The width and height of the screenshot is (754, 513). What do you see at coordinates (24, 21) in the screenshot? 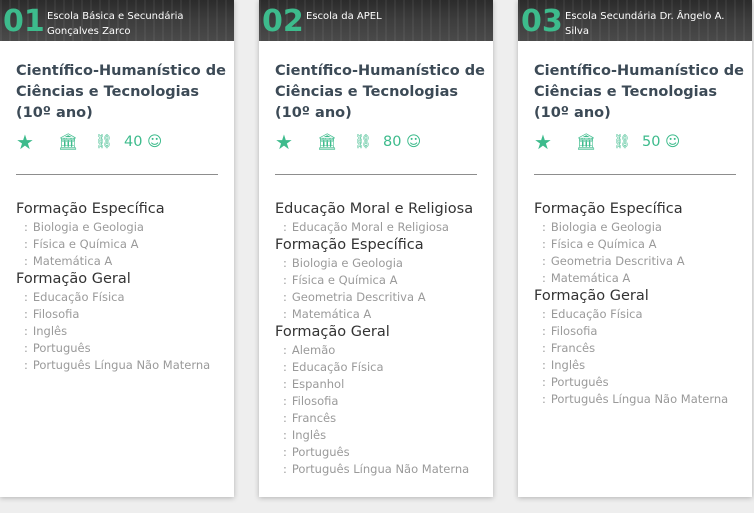
I see `card-number: 01` at bounding box center [24, 21].